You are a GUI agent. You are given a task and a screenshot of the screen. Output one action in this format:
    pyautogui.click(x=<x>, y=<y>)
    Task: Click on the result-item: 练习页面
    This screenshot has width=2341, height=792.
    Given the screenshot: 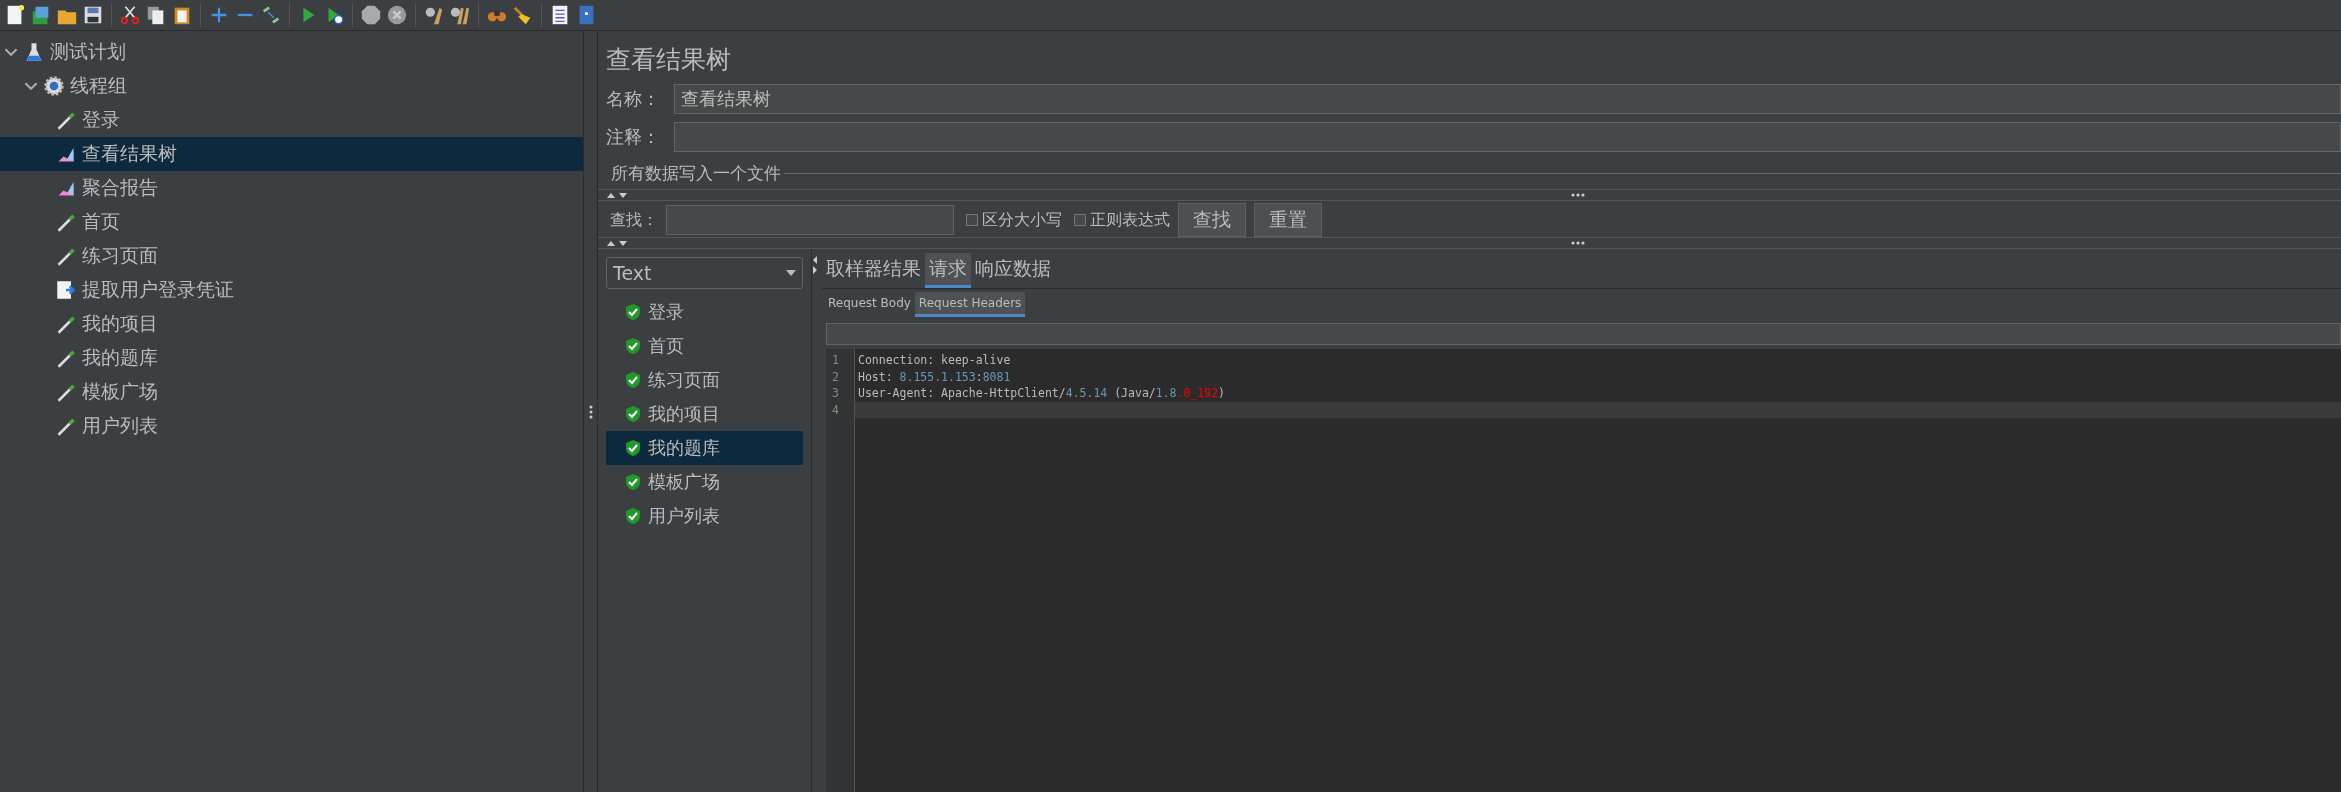 What is the action you would take?
    pyautogui.click(x=704, y=380)
    